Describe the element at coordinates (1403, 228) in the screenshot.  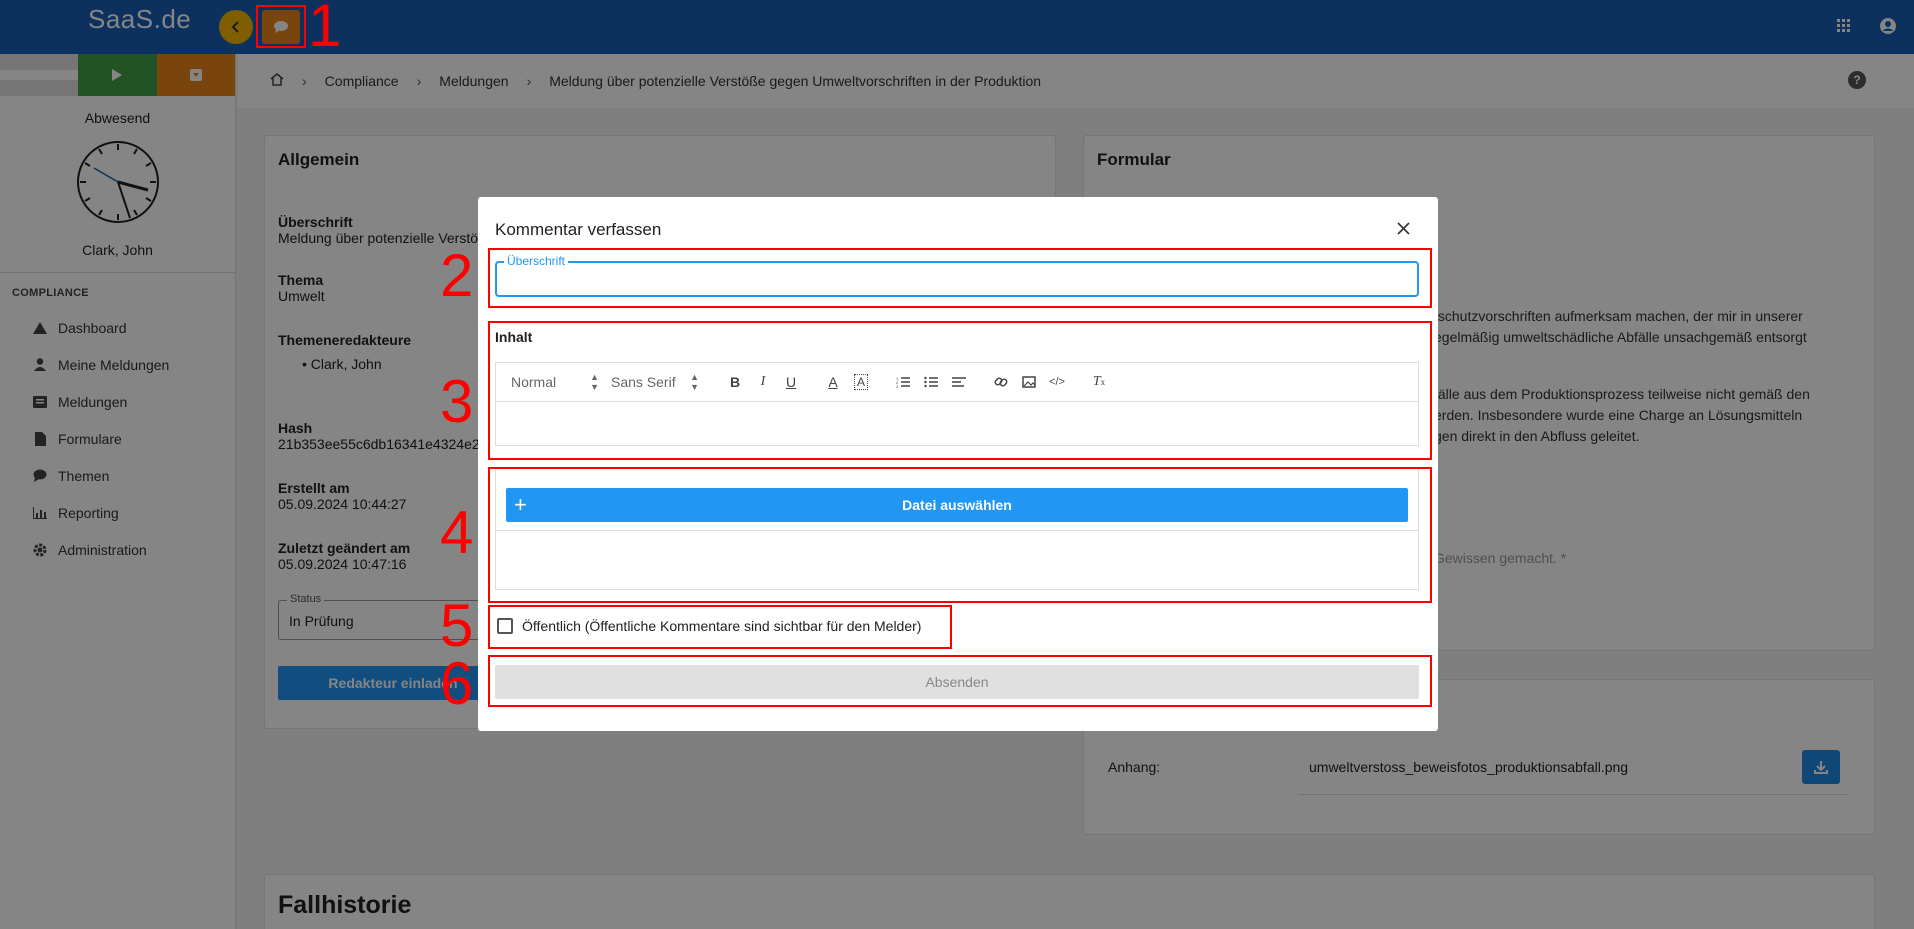
I see `close-icon` at that location.